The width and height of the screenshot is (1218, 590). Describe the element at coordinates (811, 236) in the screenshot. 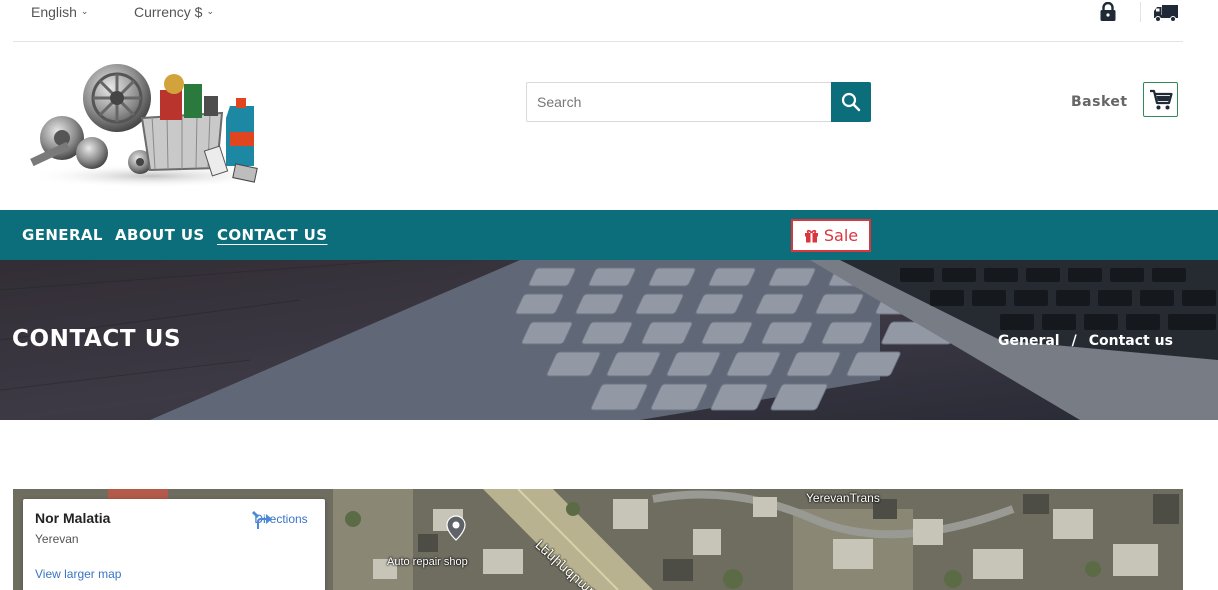

I see `gift-icon` at that location.